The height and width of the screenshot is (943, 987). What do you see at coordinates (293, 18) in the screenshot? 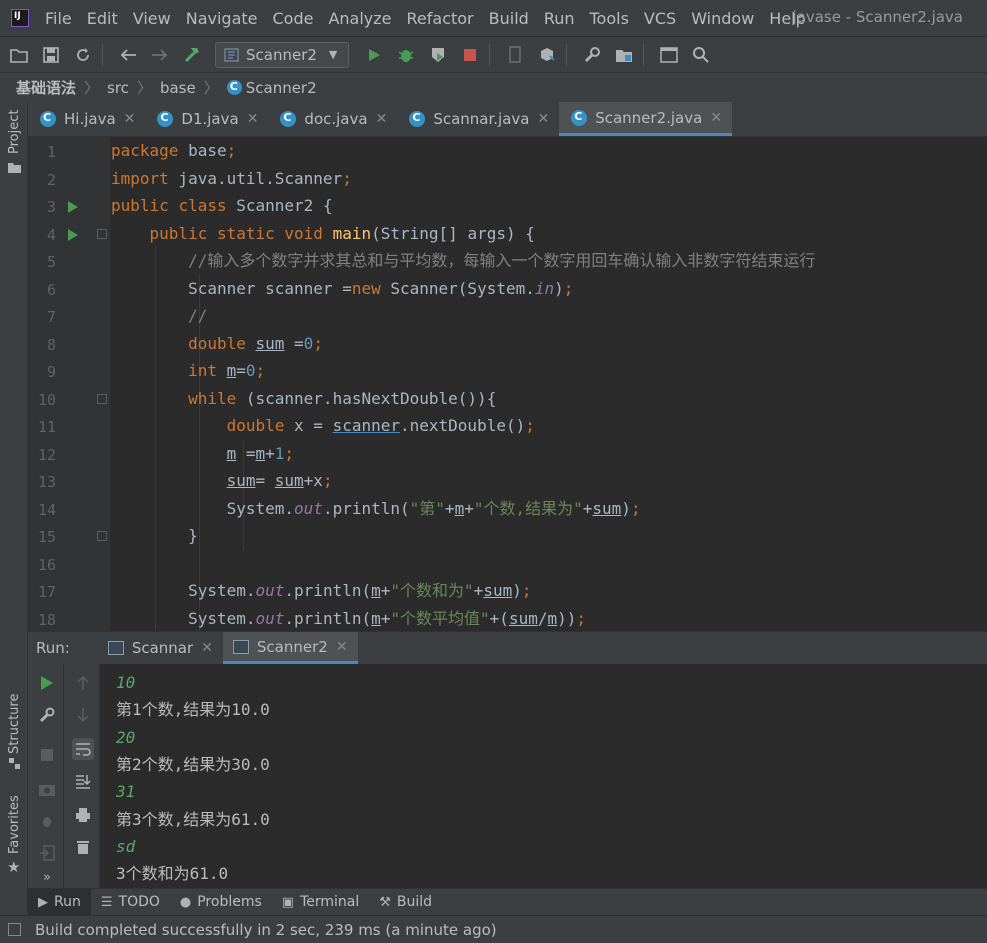
I see `menu-code: Code` at bounding box center [293, 18].